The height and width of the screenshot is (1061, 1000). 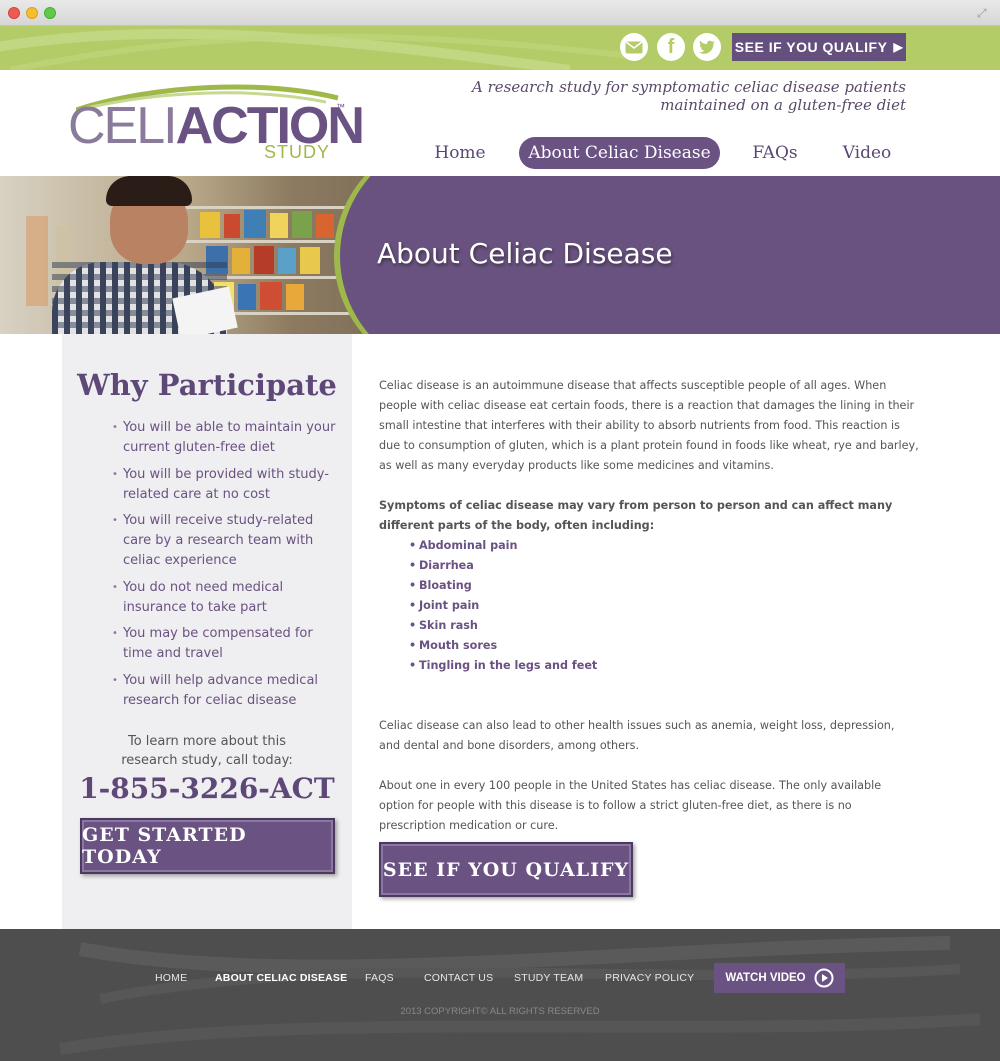 What do you see at coordinates (460, 153) in the screenshot?
I see `nav-home: Home` at bounding box center [460, 153].